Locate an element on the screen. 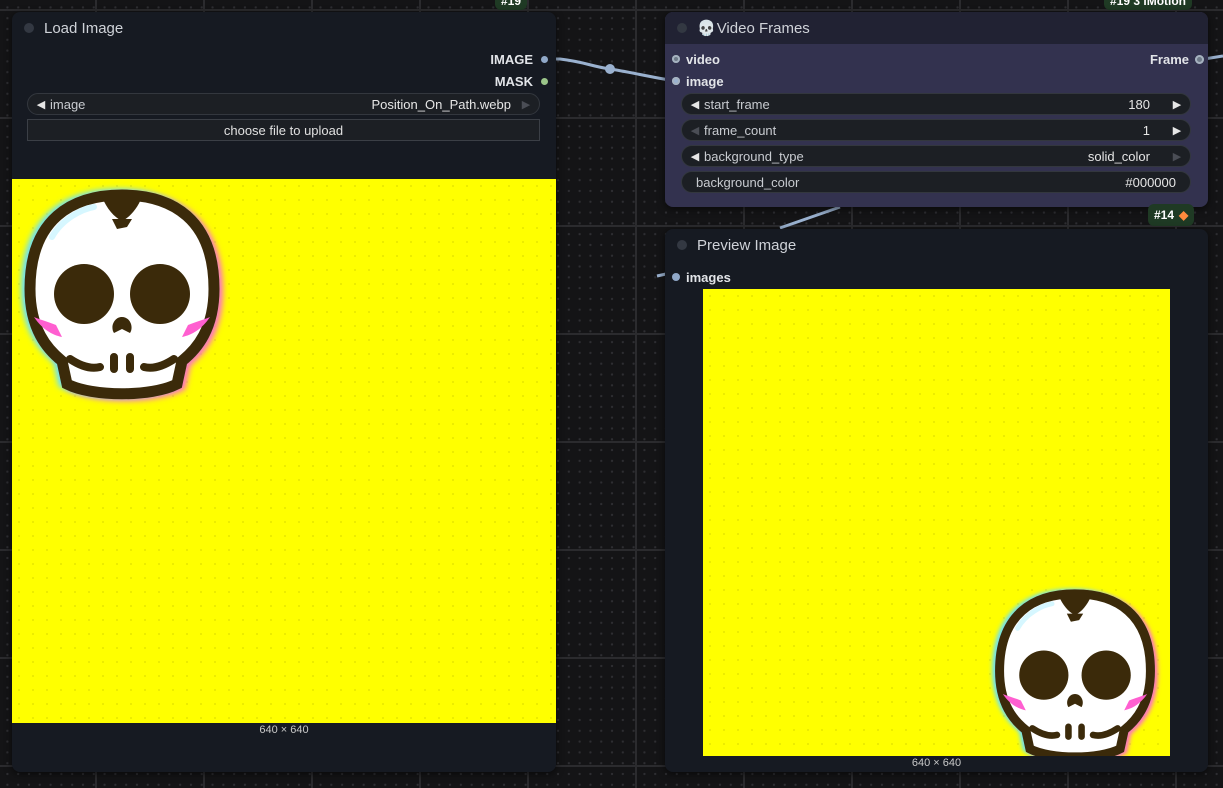 The height and width of the screenshot is (788, 1223). preview-image-dimensions: 640 × 640 is located at coordinates (936, 763).